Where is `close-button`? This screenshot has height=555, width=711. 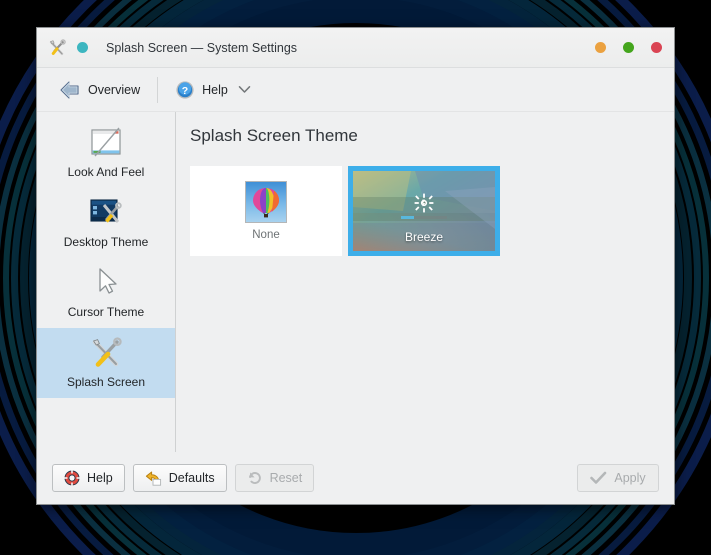
close-button is located at coordinates (656, 47).